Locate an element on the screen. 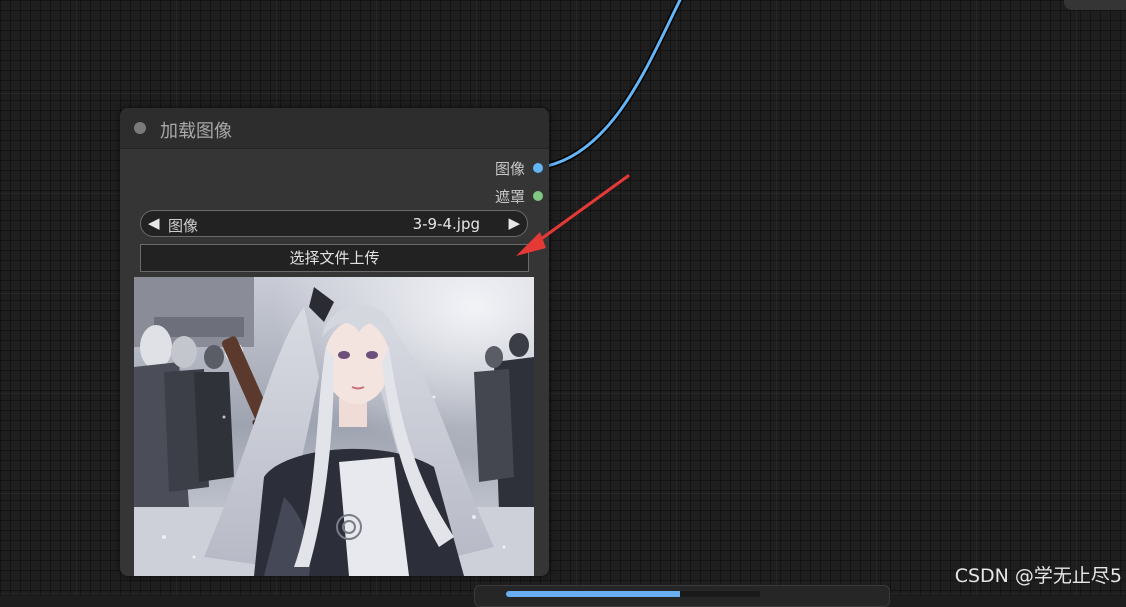 This screenshot has height=607, width=1126. node-title: 加载图像 is located at coordinates (196, 131).